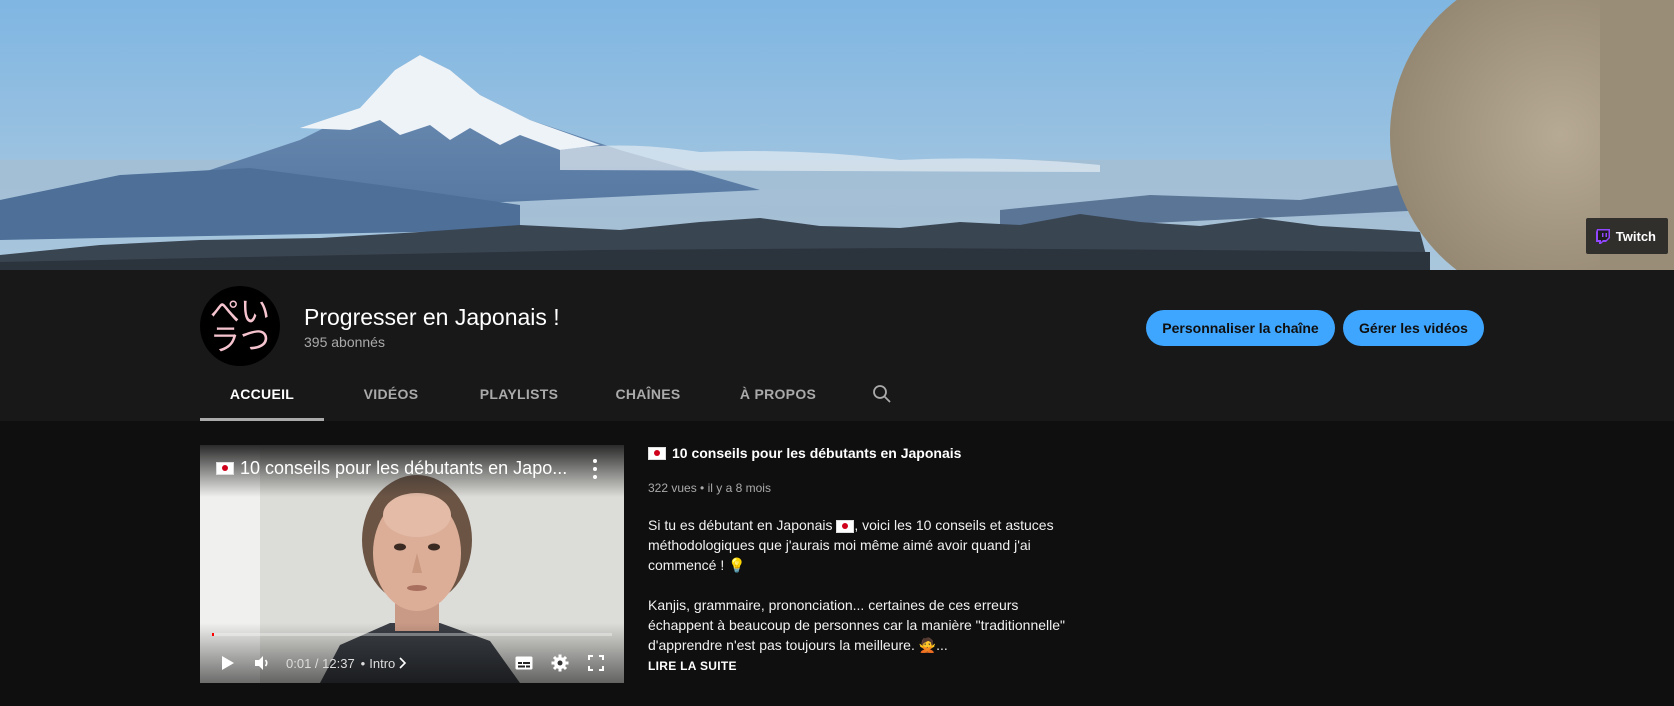 The height and width of the screenshot is (706, 1674). I want to click on tab-playlists: PLAYLISTS, so click(519, 393).